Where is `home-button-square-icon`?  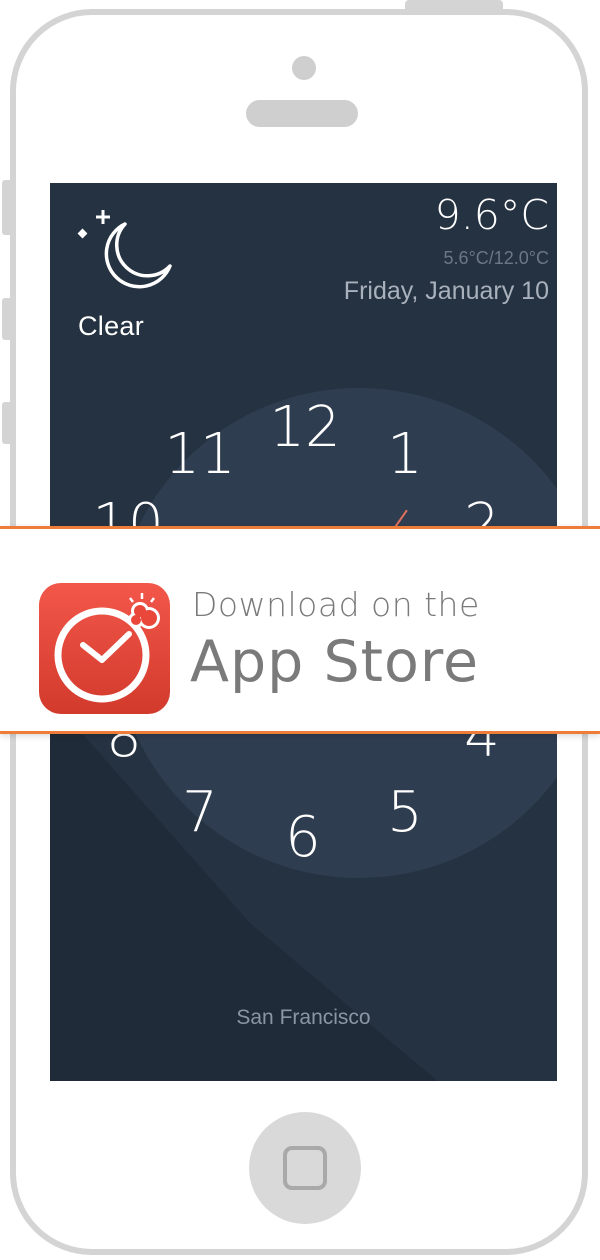
home-button-square-icon is located at coordinates (305, 1168).